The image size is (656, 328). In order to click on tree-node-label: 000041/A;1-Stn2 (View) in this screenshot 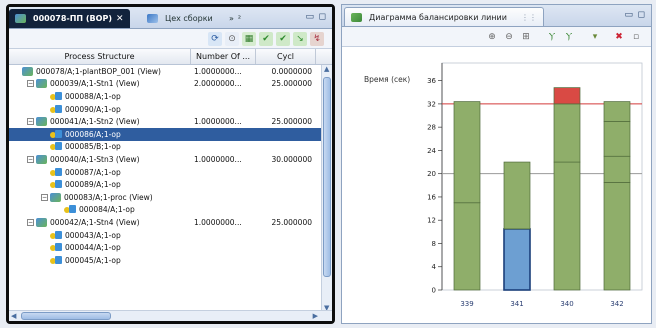, I will do `click(95, 122)`.